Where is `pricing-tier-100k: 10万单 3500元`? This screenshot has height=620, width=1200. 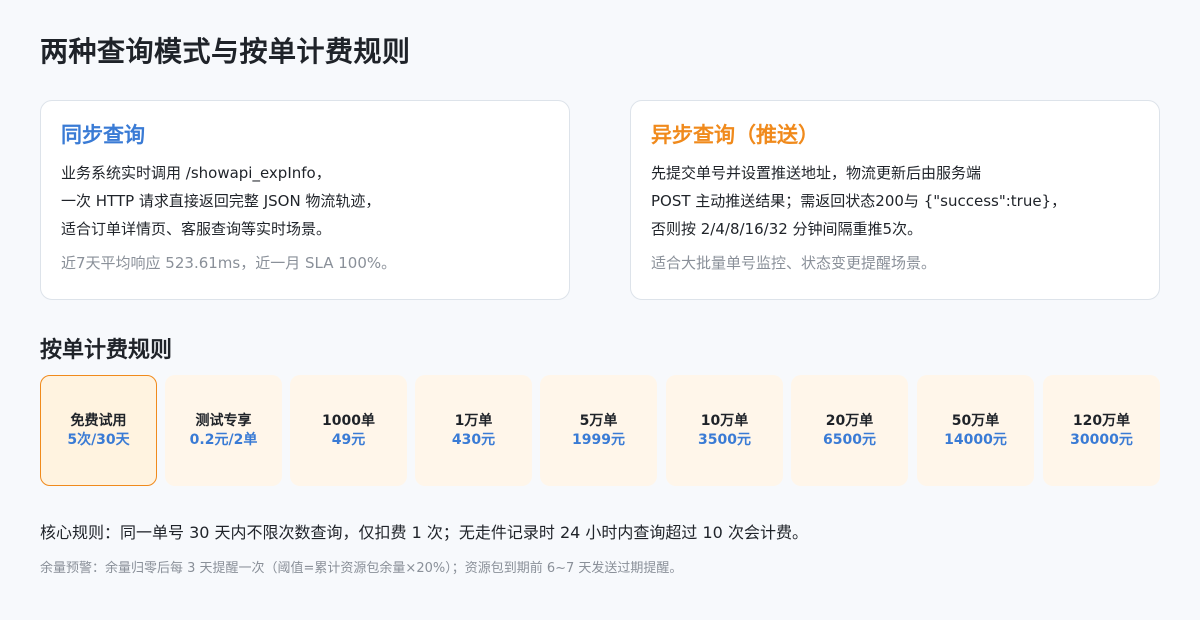
pricing-tier-100k: 10万单 3500元 is located at coordinates (724, 430).